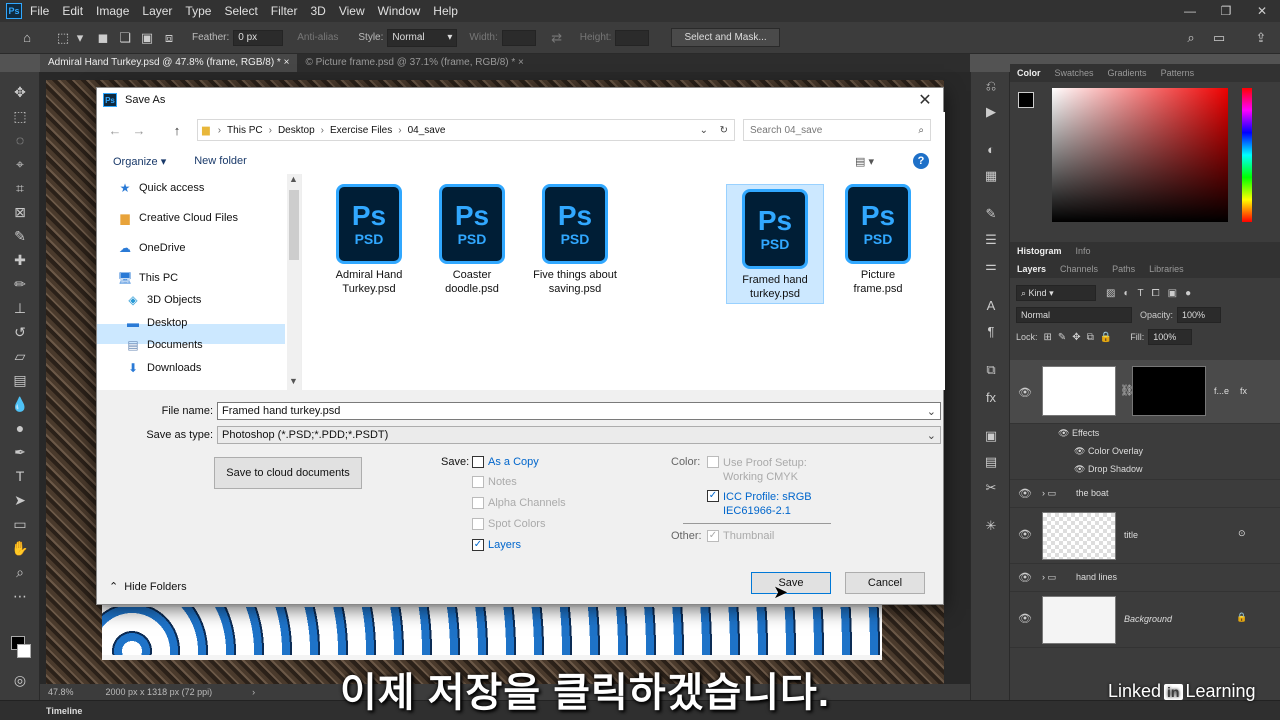 The width and height of the screenshot is (1280, 720). Describe the element at coordinates (294, 225) in the screenshot. I see `scroll-thumb` at that location.